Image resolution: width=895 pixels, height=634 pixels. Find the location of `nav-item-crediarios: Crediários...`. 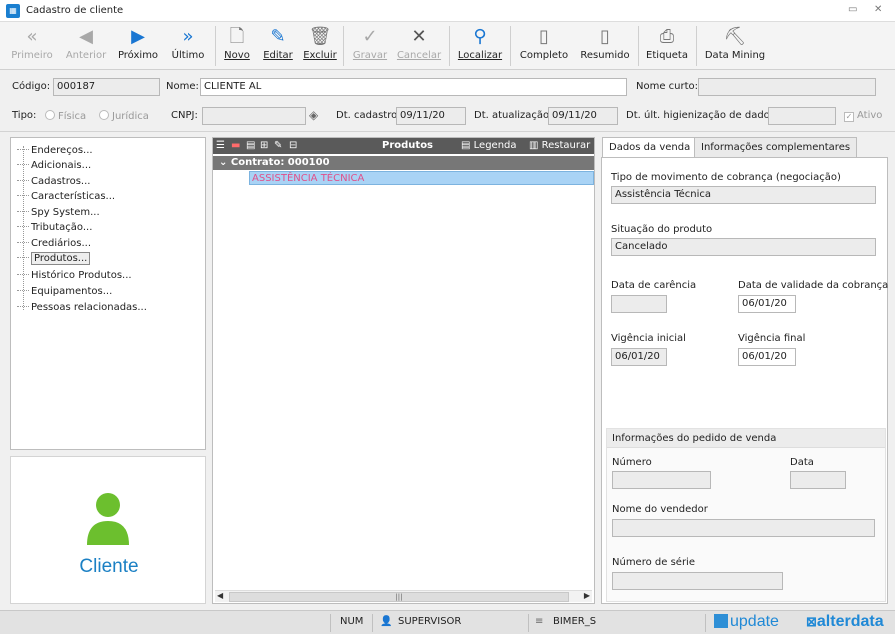

nav-item-crediarios: Crediários... is located at coordinates (54, 245).